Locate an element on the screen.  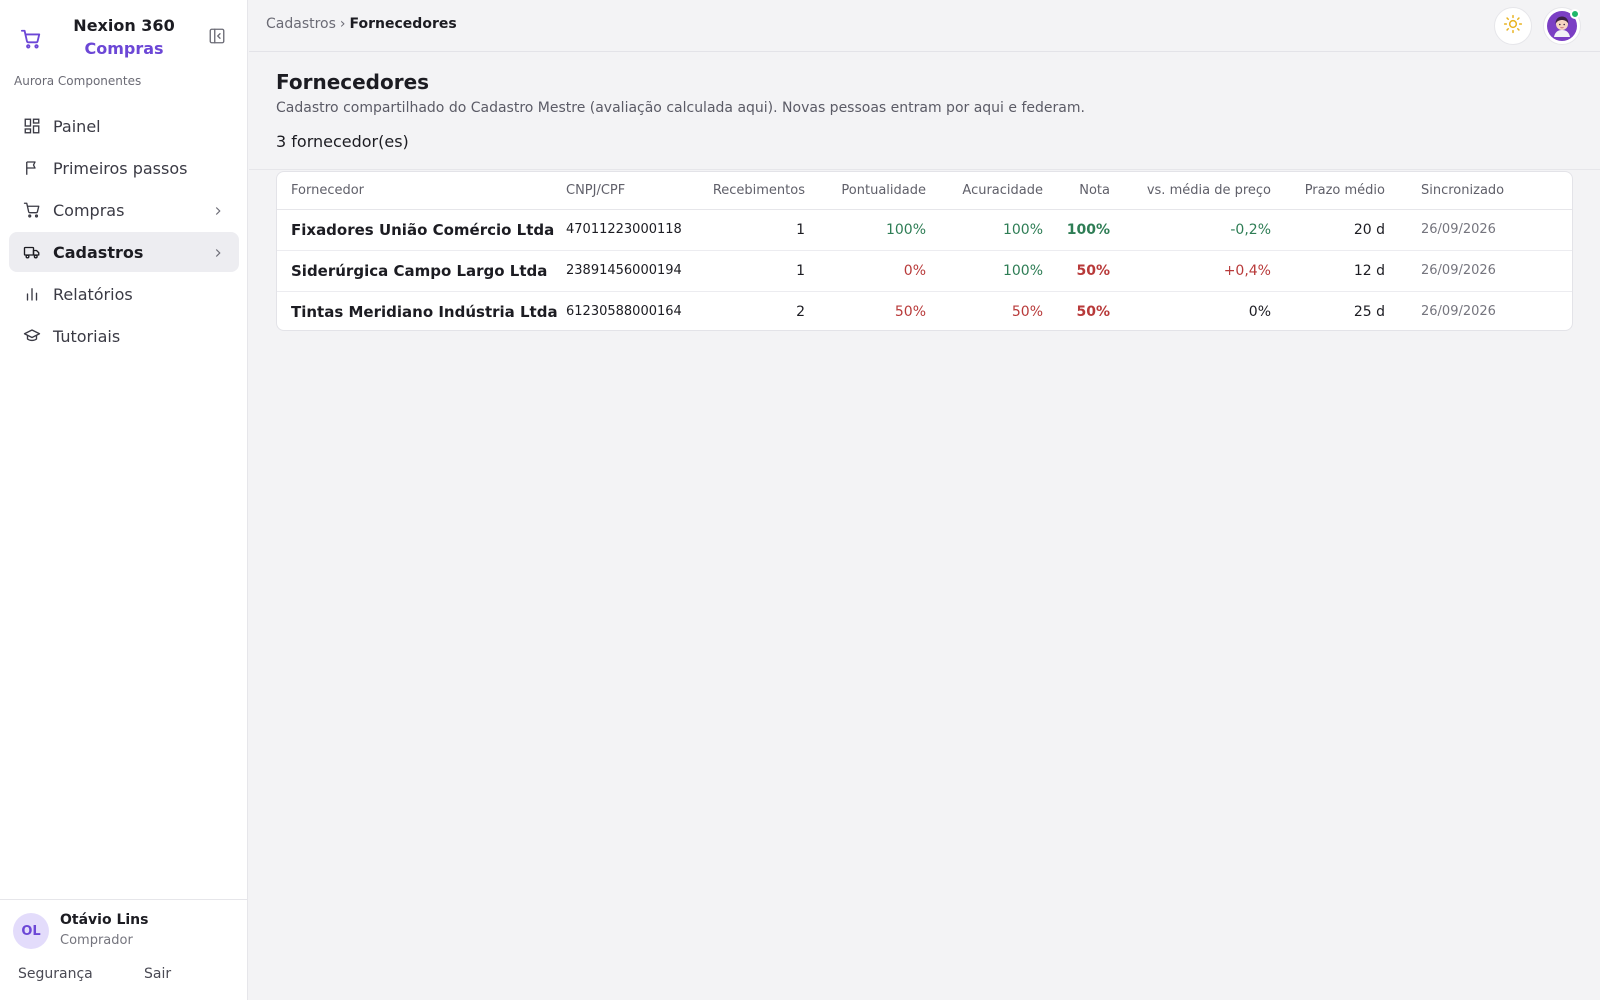
column-header-price: vs. média de preço is located at coordinates (1200, 191).